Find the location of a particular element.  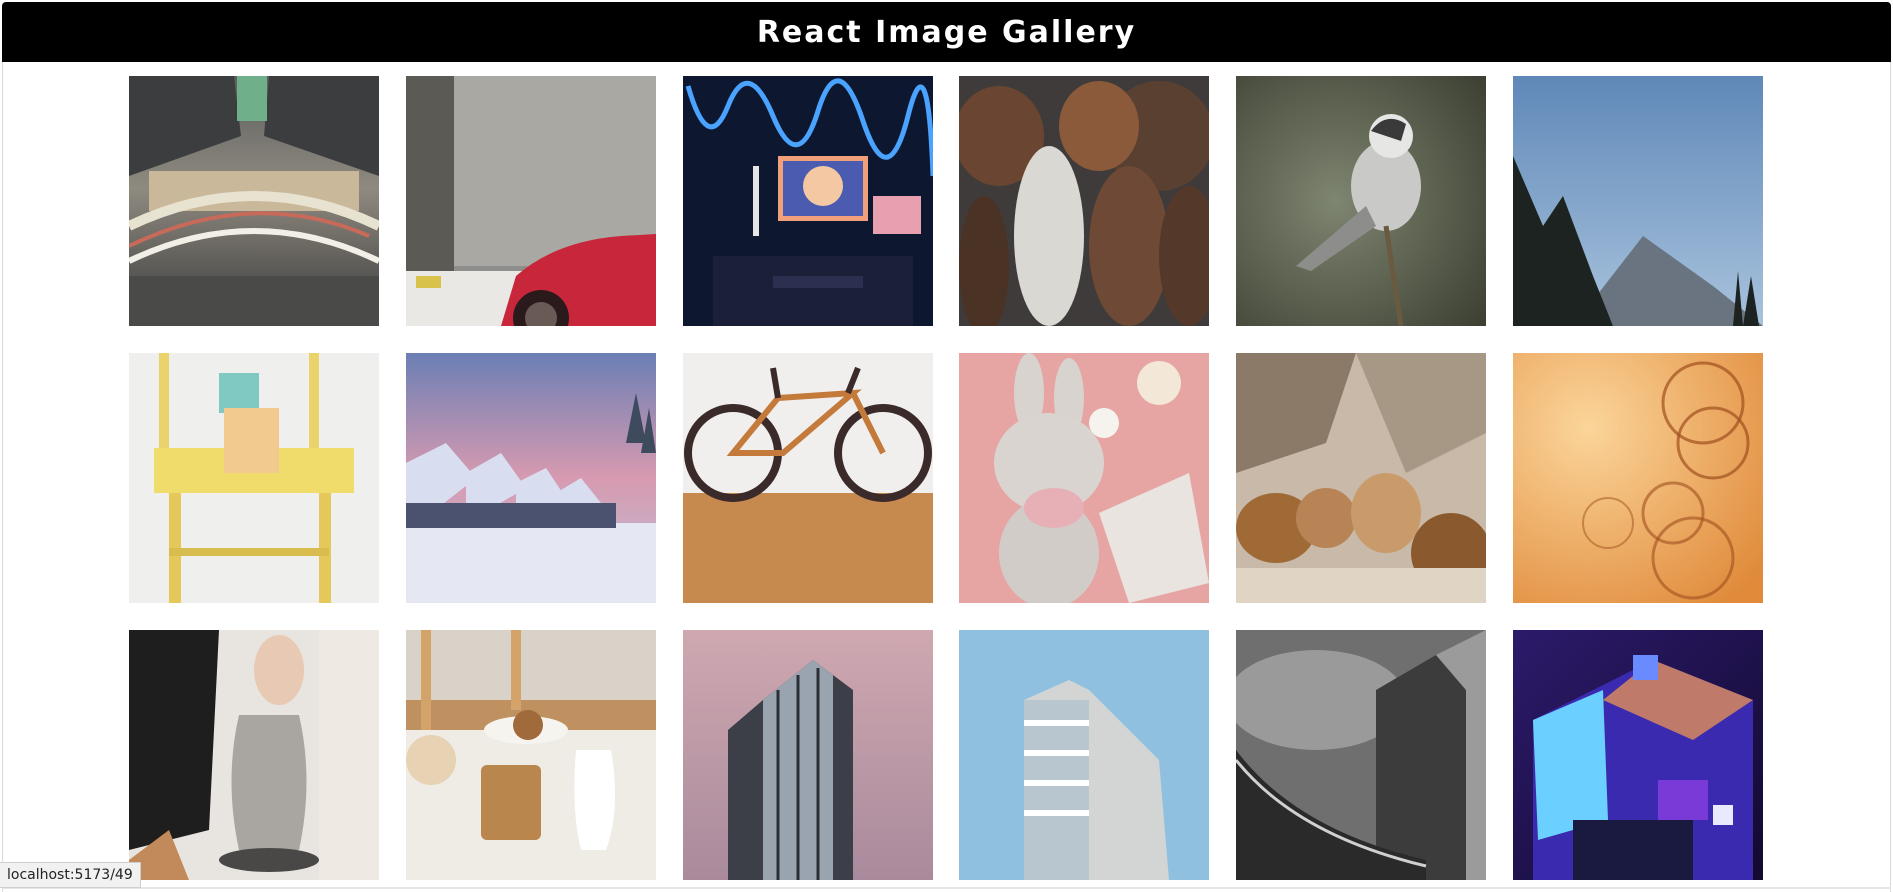

gallery-image-orange-bokeh-rings is located at coordinates (1637, 478).